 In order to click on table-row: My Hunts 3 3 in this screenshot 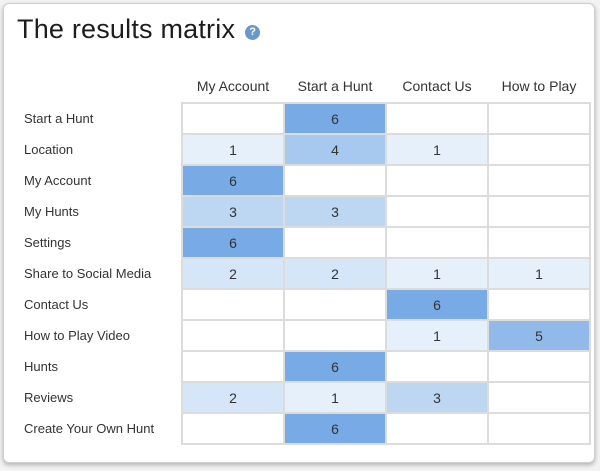, I will do `click(303, 211)`.